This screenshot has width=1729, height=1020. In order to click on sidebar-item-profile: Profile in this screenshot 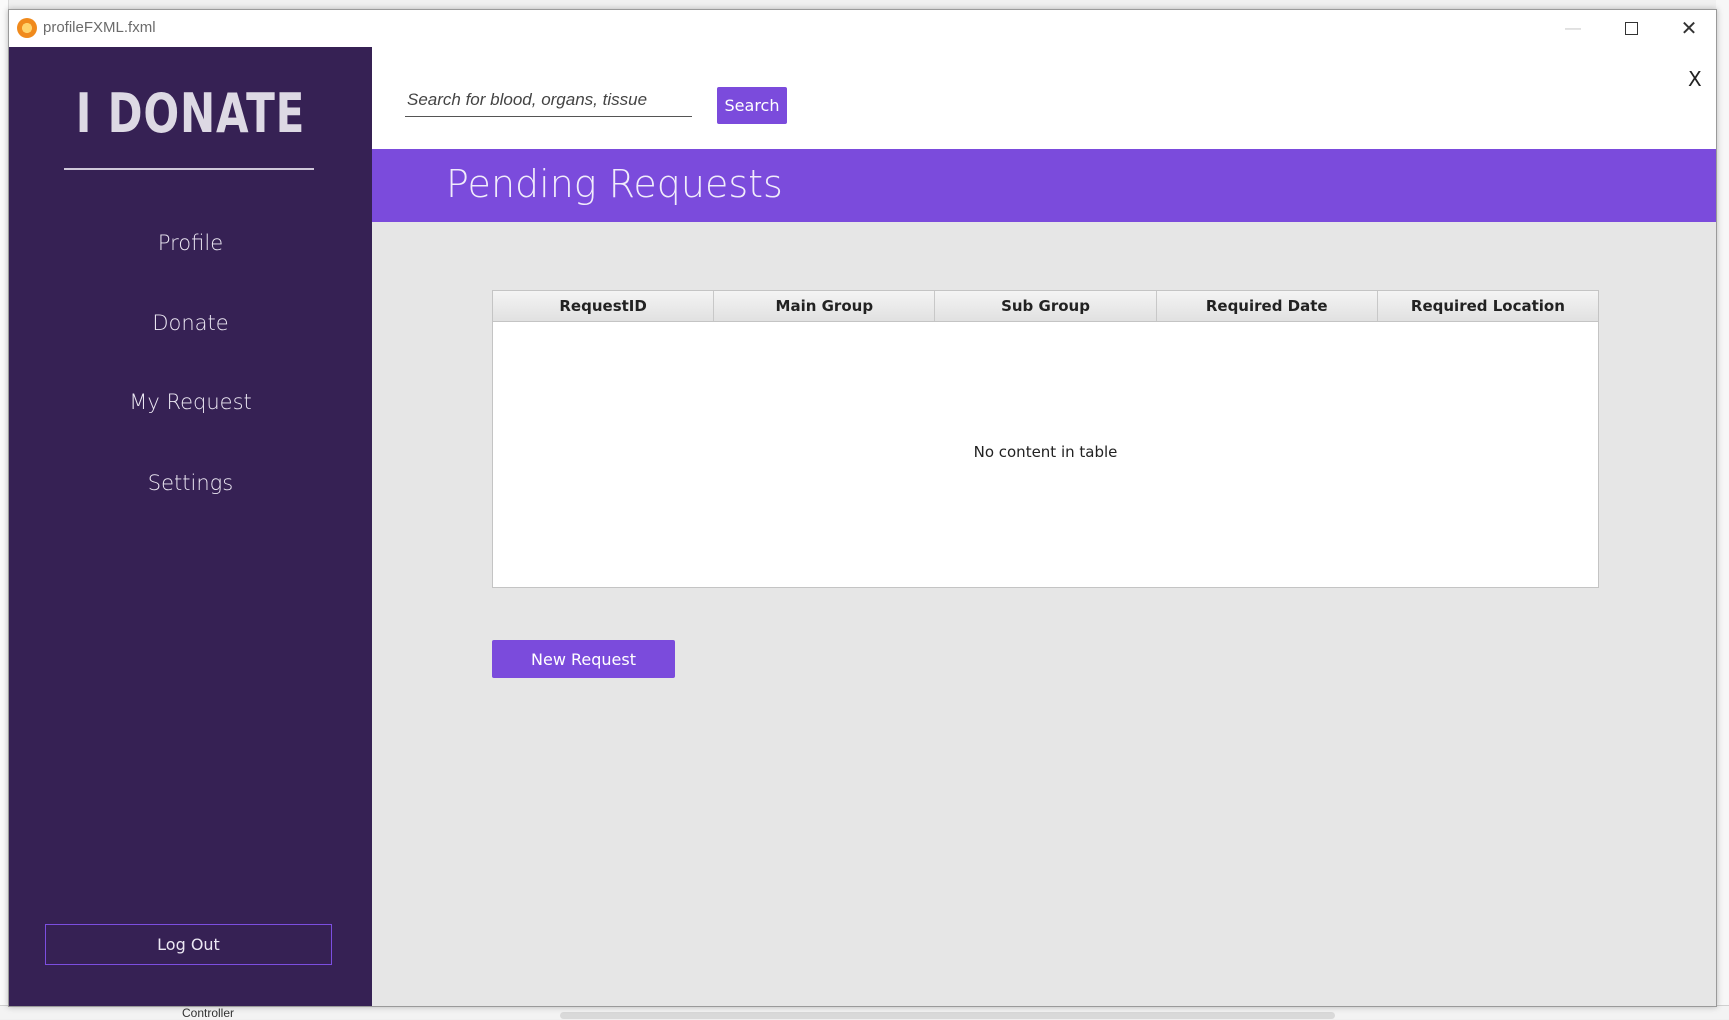, I will do `click(190, 243)`.